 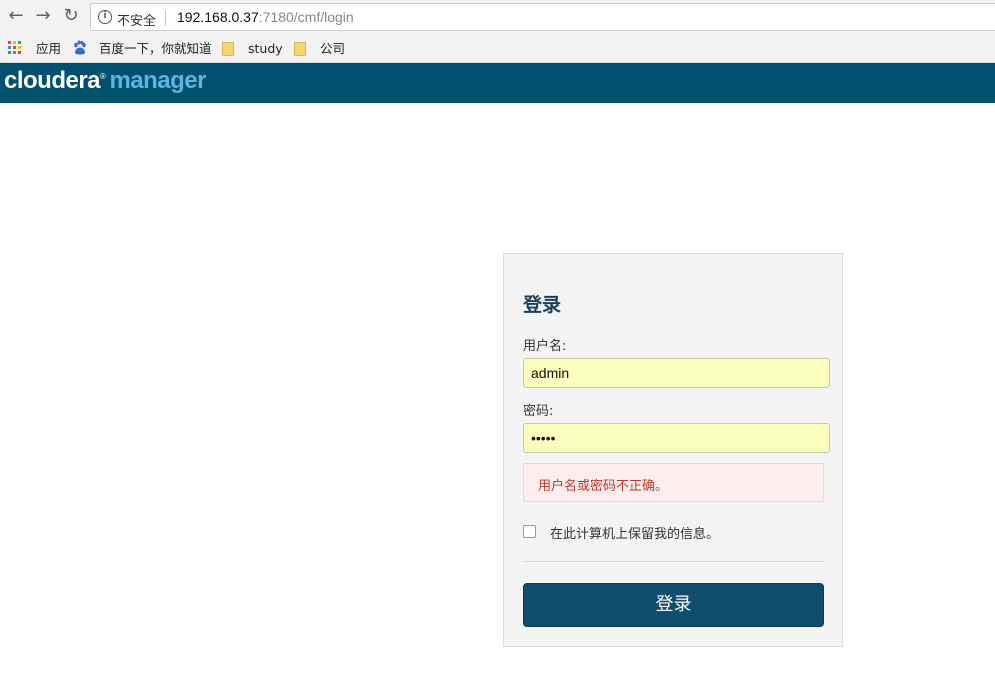 I want to click on remember-me-label: 在此计算机上保留我的信息。, so click(x=634, y=532).